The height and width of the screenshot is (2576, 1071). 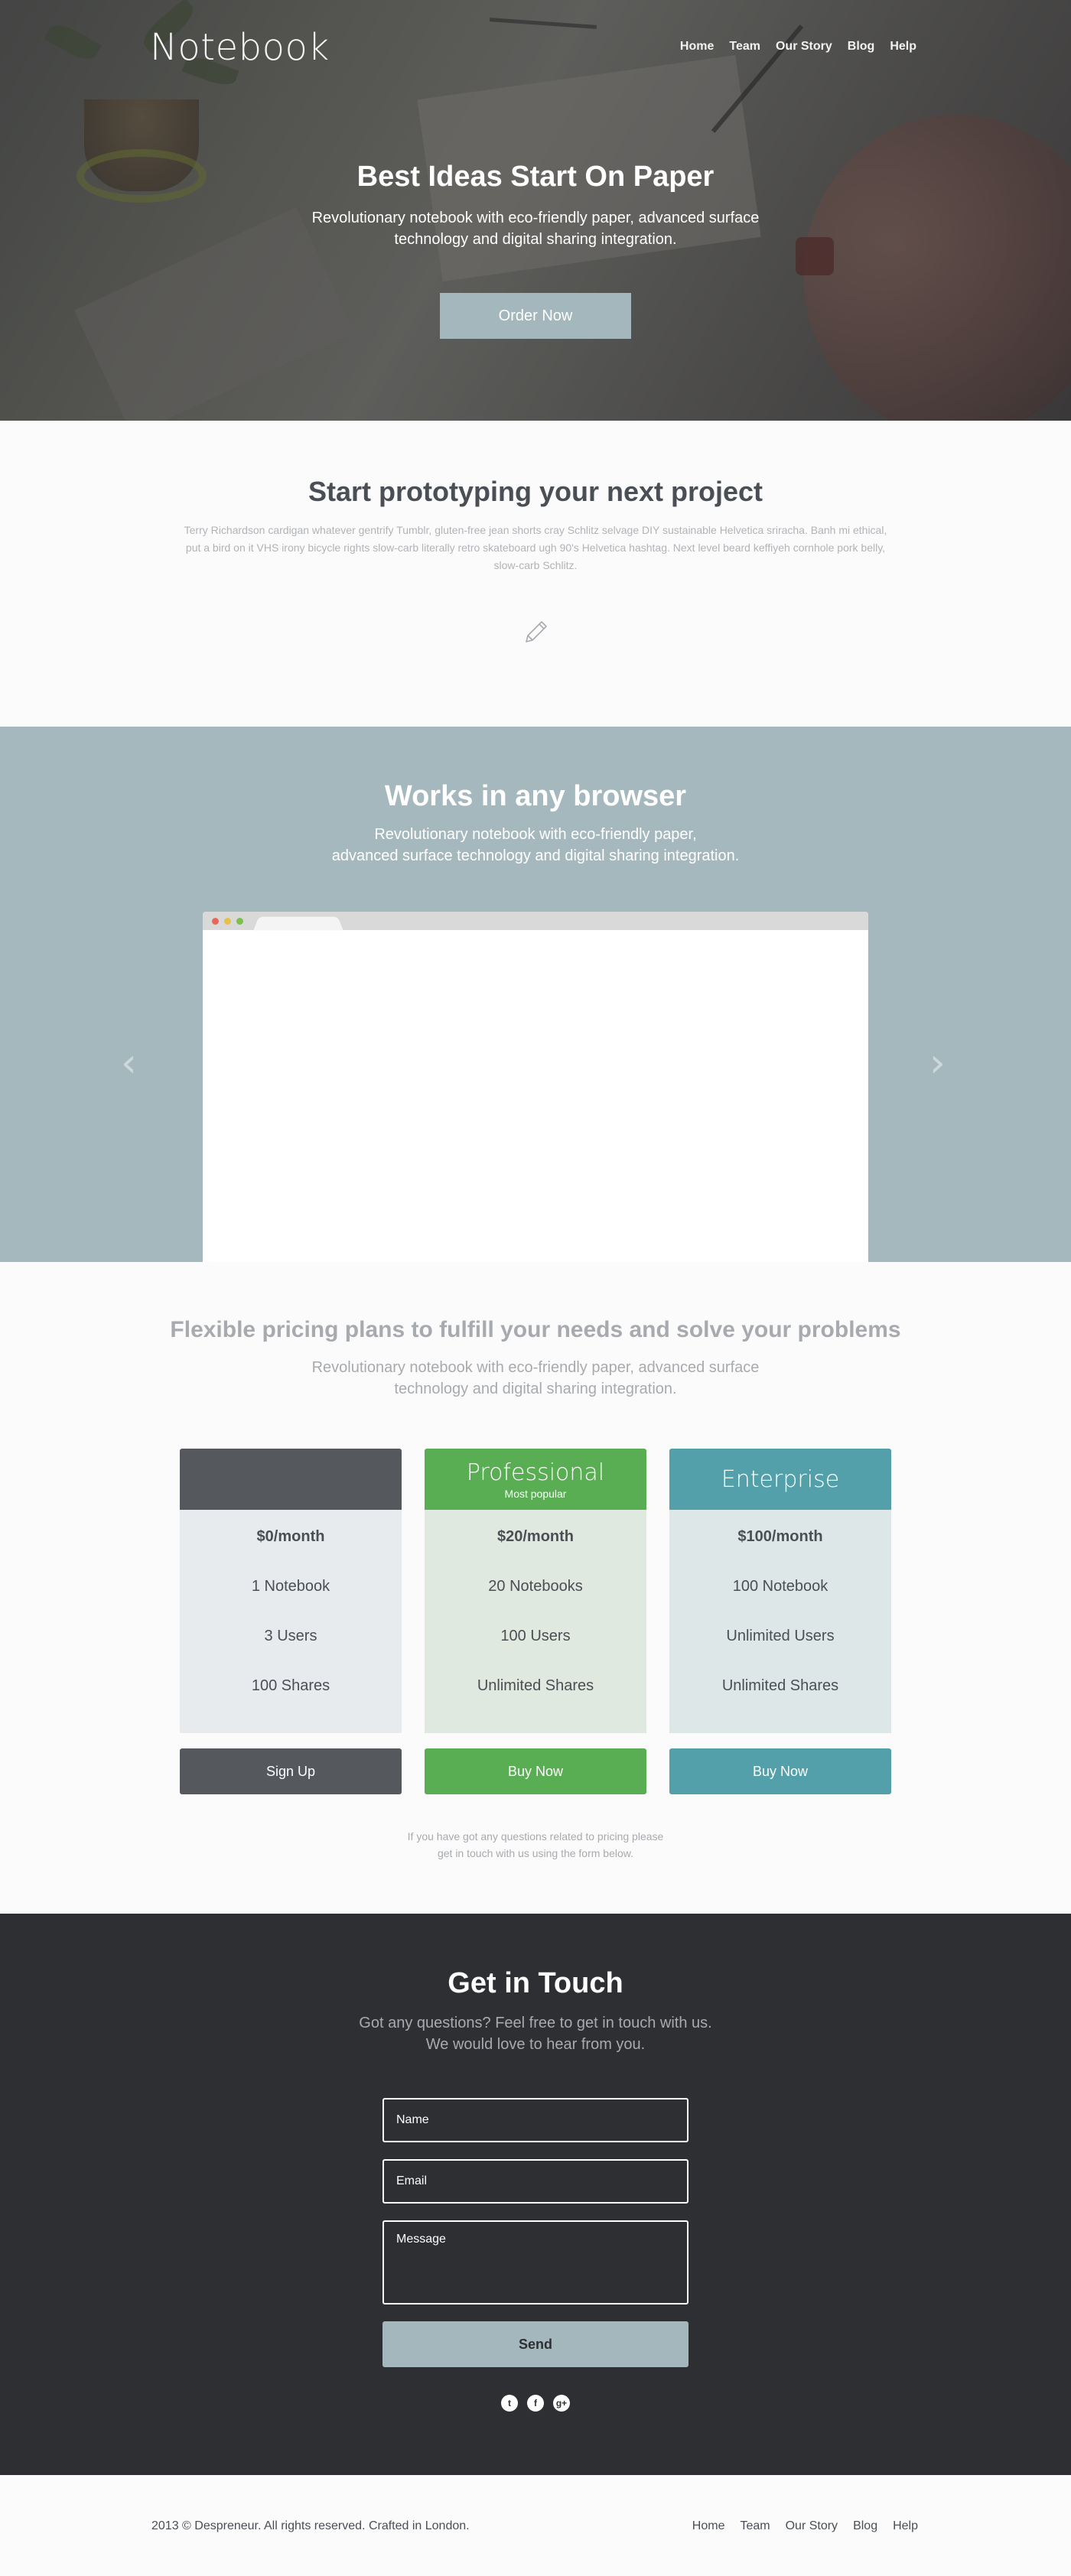 I want to click on browser-title: Works in any browser, so click(x=535, y=796).